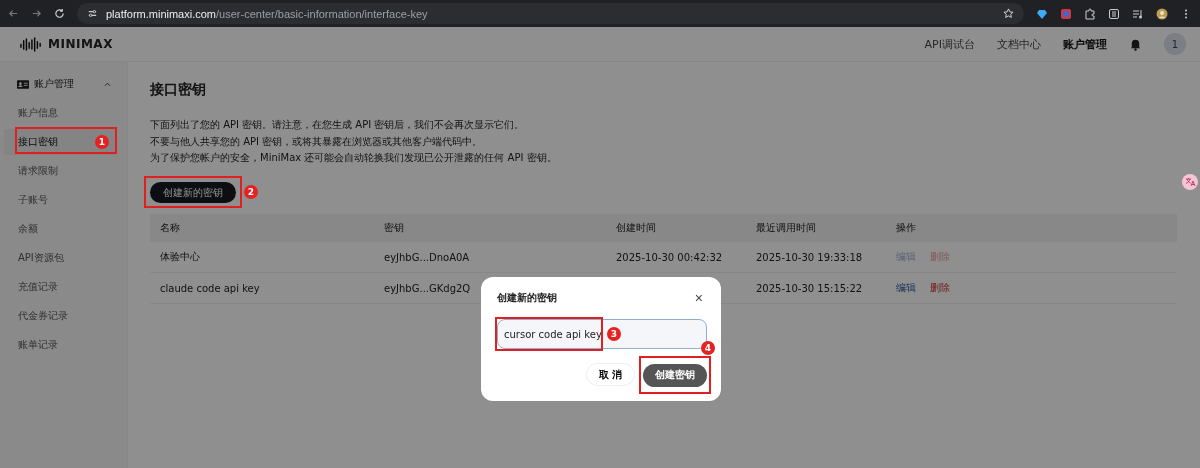 The height and width of the screenshot is (468, 1200). Describe the element at coordinates (906, 228) in the screenshot. I see `column-header: 操作` at that location.